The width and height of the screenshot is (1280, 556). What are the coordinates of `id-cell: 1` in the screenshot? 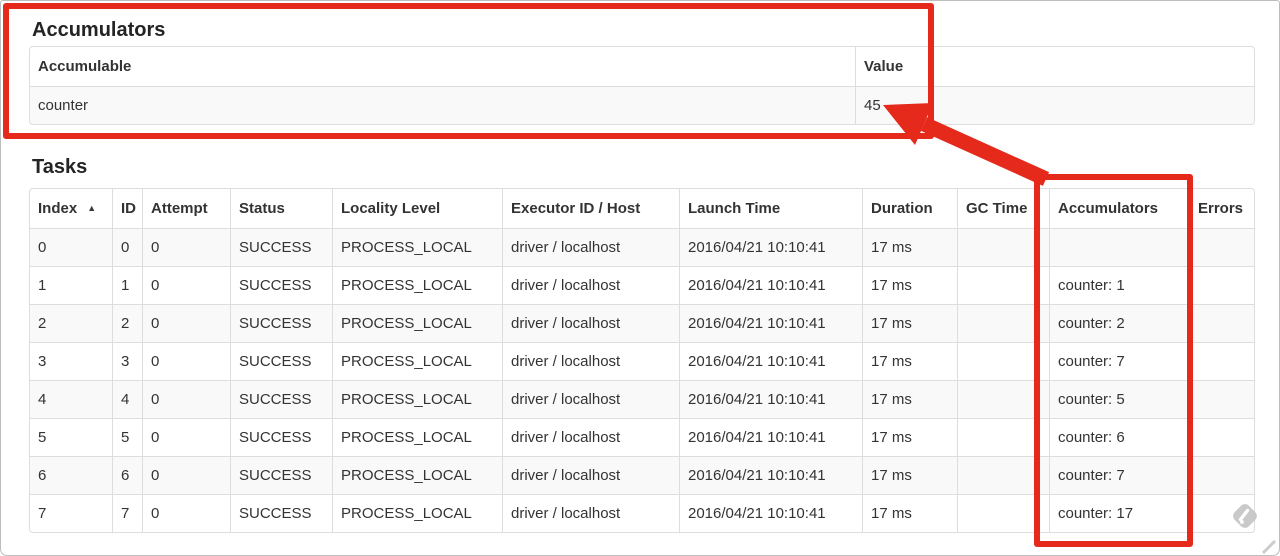 It's located at (127, 285).